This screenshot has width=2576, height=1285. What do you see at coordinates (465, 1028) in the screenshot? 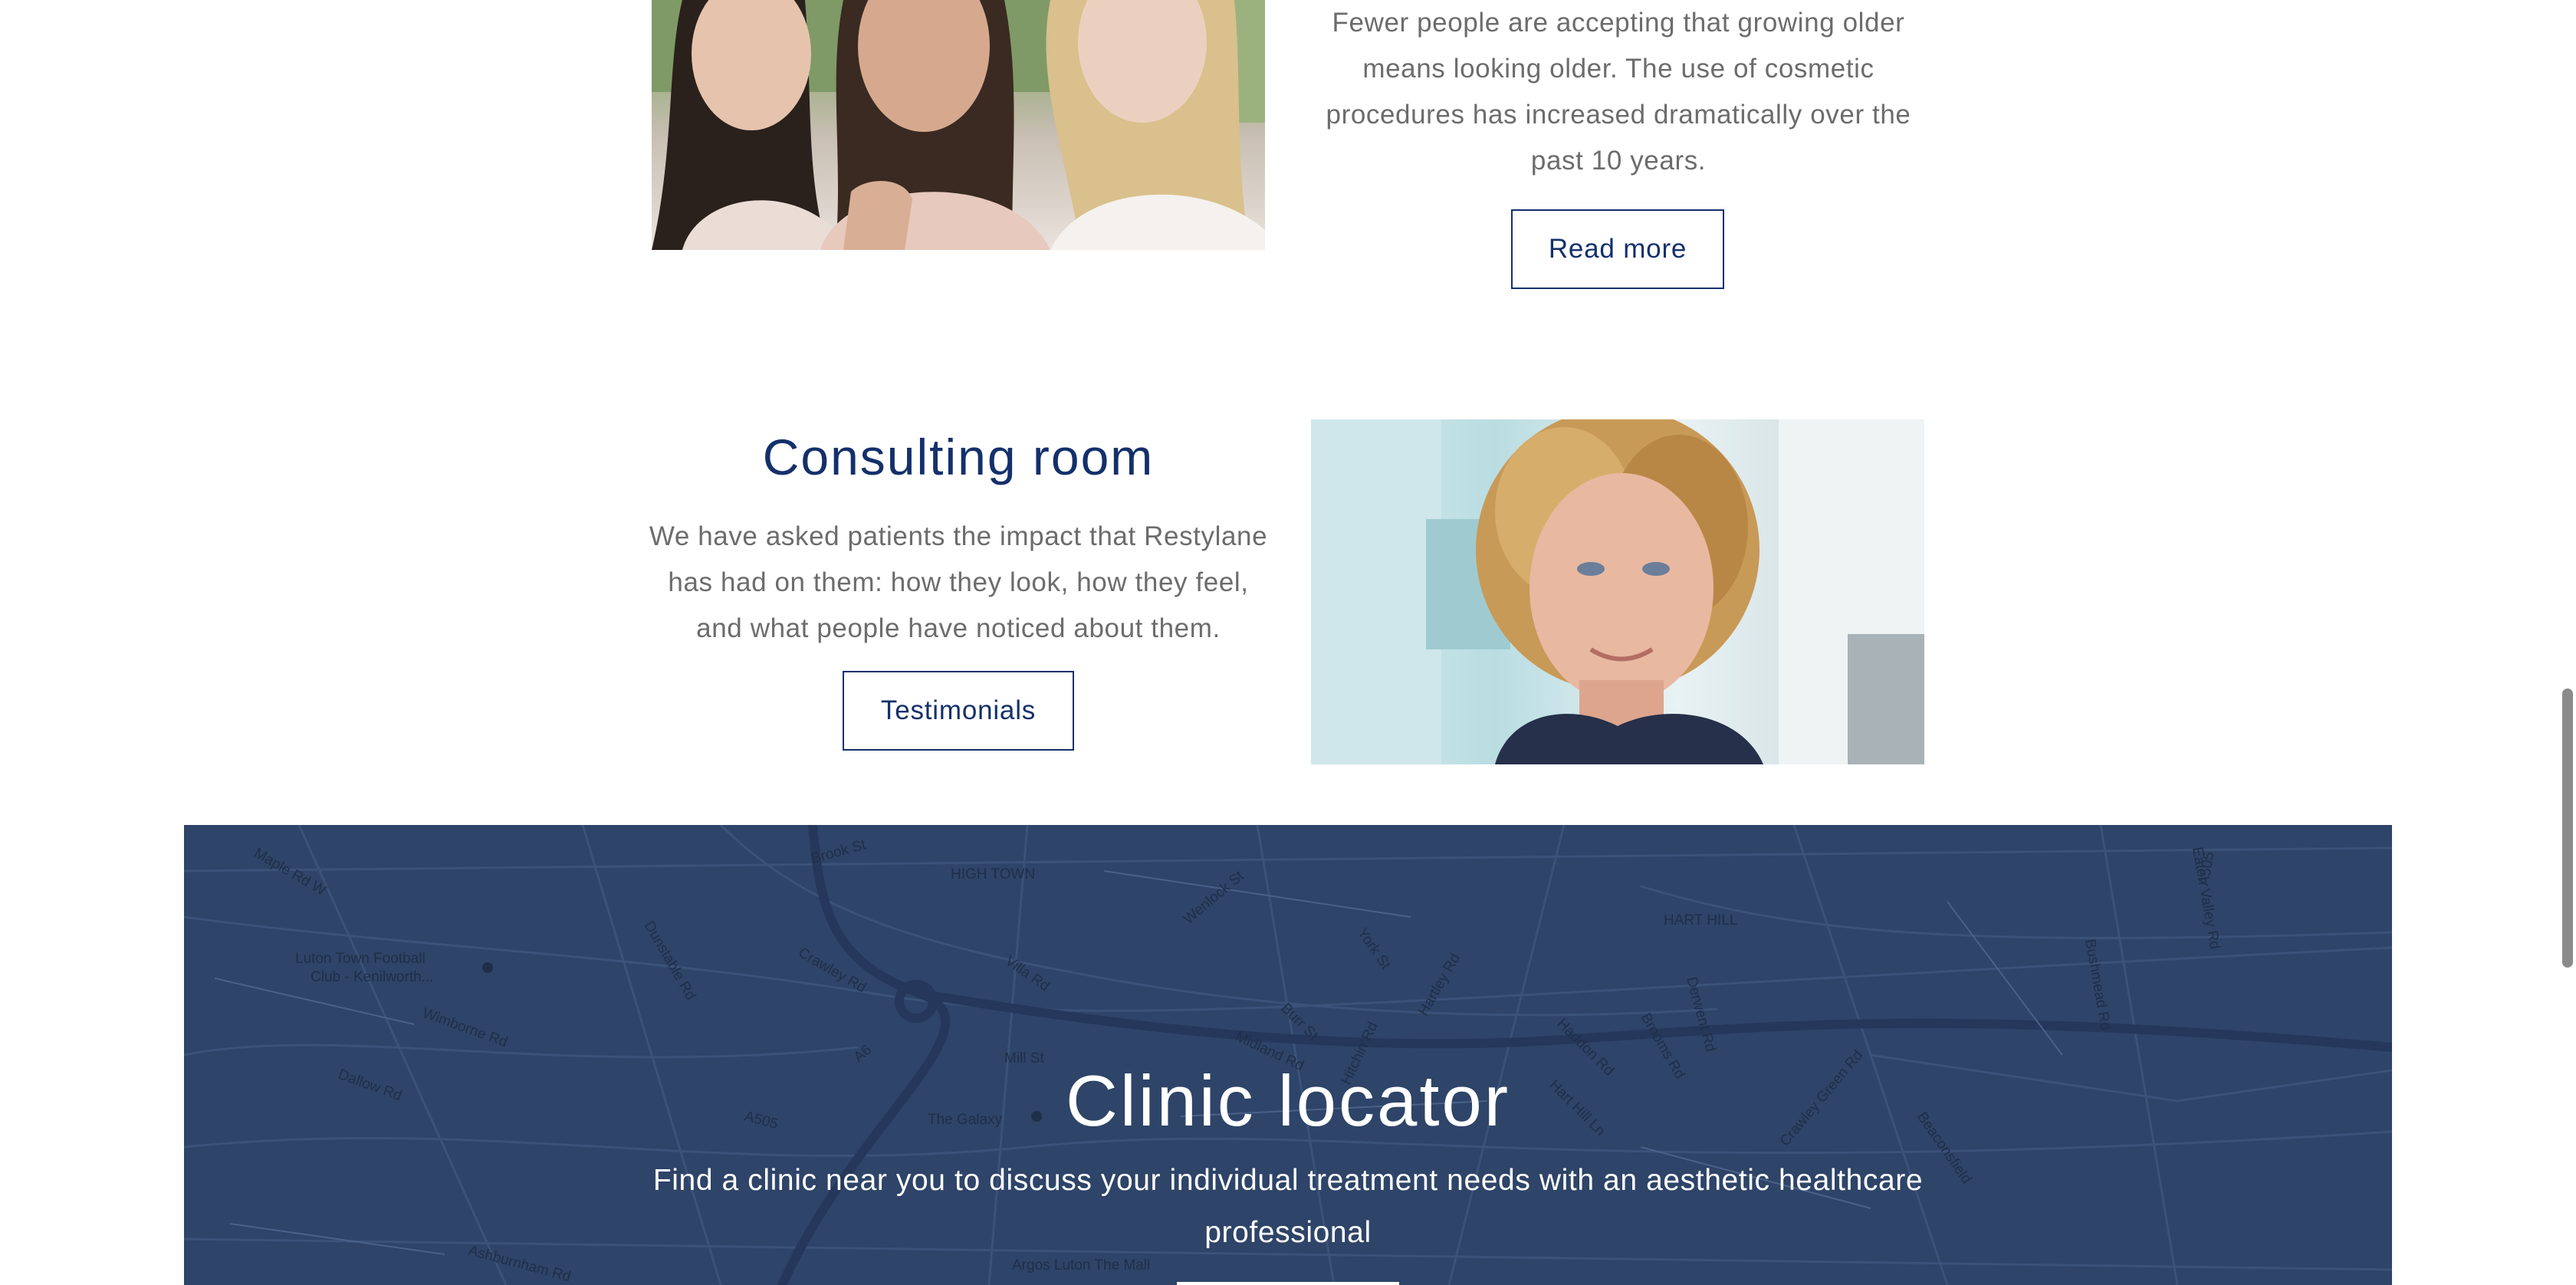
I see `map-label-wimborne-rd: Wimborne Rd` at bounding box center [465, 1028].